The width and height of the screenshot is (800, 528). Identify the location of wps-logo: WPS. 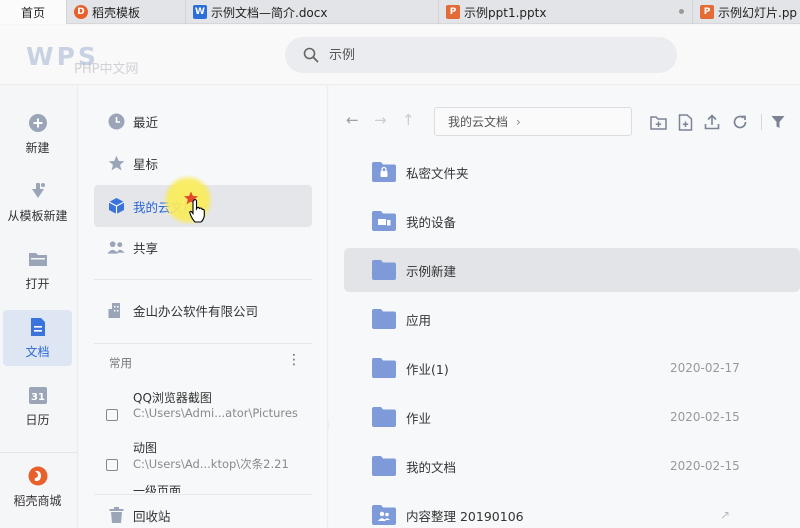
(62, 56).